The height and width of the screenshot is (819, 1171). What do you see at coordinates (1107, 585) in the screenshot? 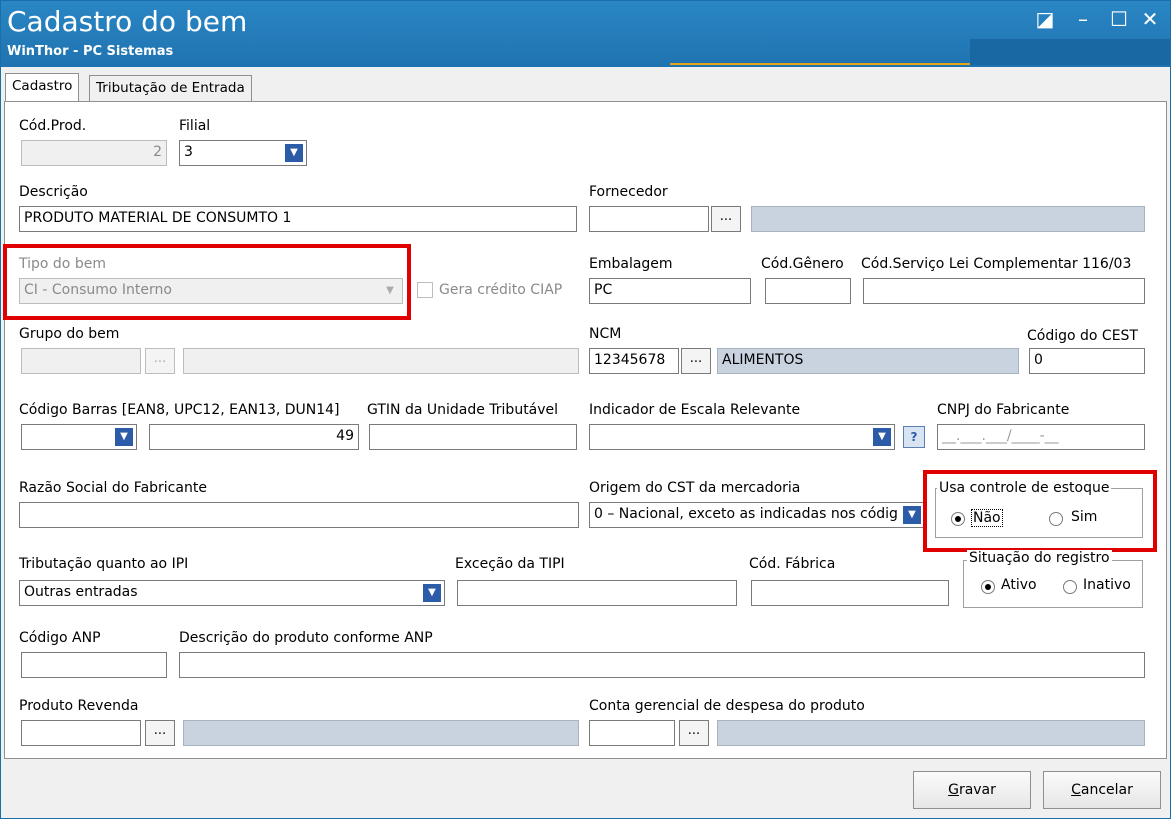
I see `situacao-inativo-label: Inativo` at bounding box center [1107, 585].